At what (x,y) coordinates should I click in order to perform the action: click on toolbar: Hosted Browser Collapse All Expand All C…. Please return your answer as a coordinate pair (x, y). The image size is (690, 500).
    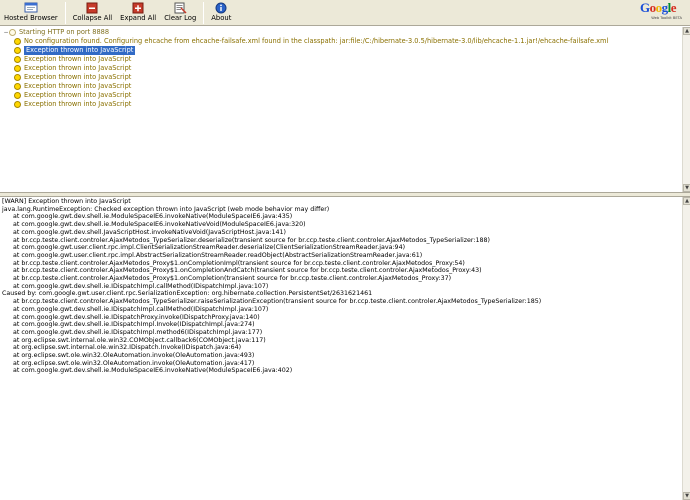
    Looking at the image, I should click on (345, 13).